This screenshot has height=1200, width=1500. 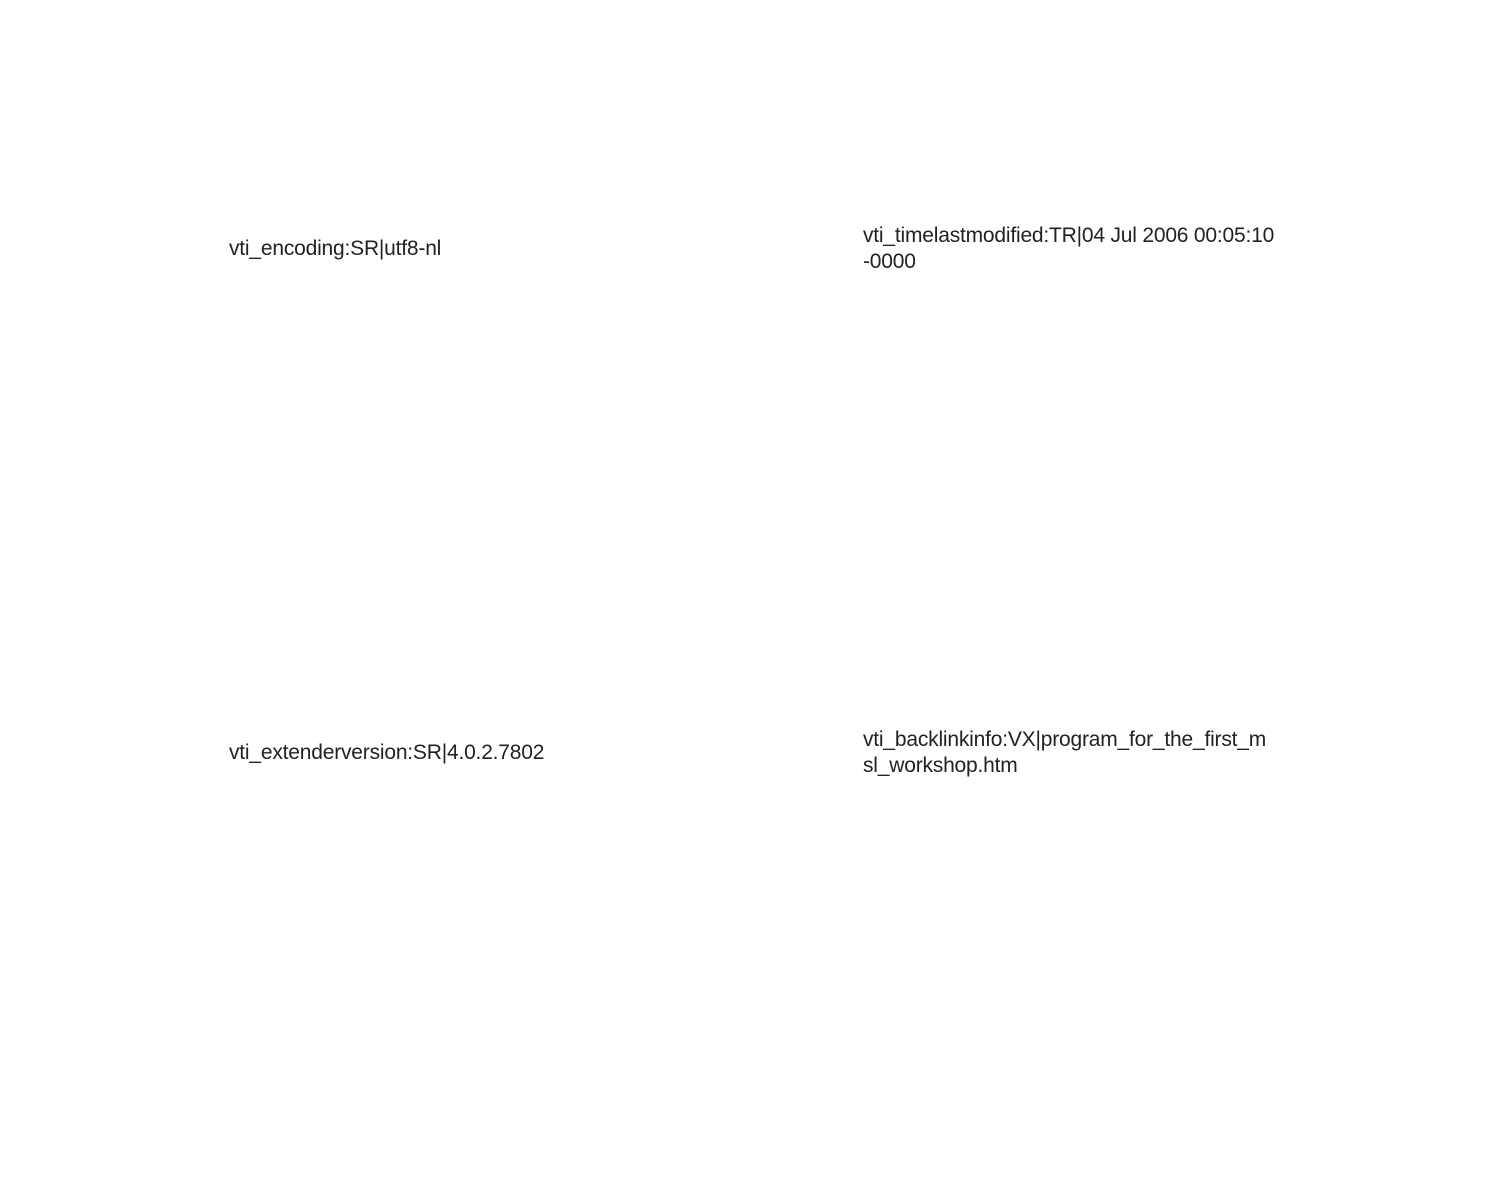 What do you see at coordinates (335, 248) in the screenshot?
I see `metadata-encoding: vti_encoding:SR|utf8-nl` at bounding box center [335, 248].